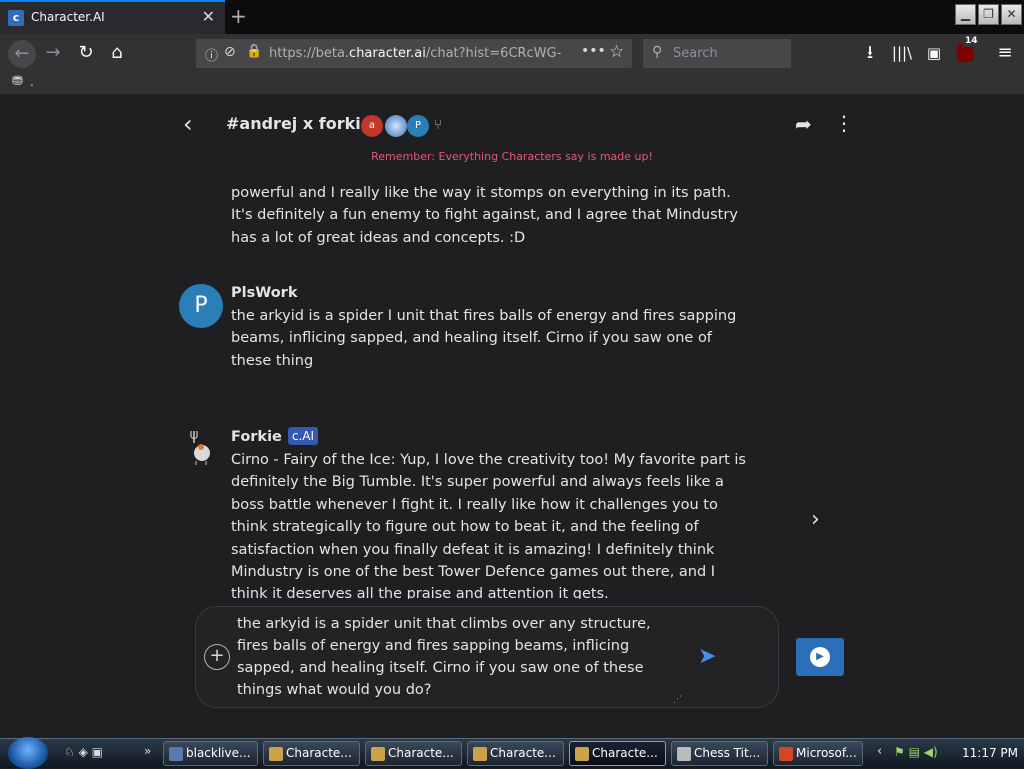 The width and height of the screenshot is (1024, 769). I want to click on home-icon: ⌂, so click(117, 53).